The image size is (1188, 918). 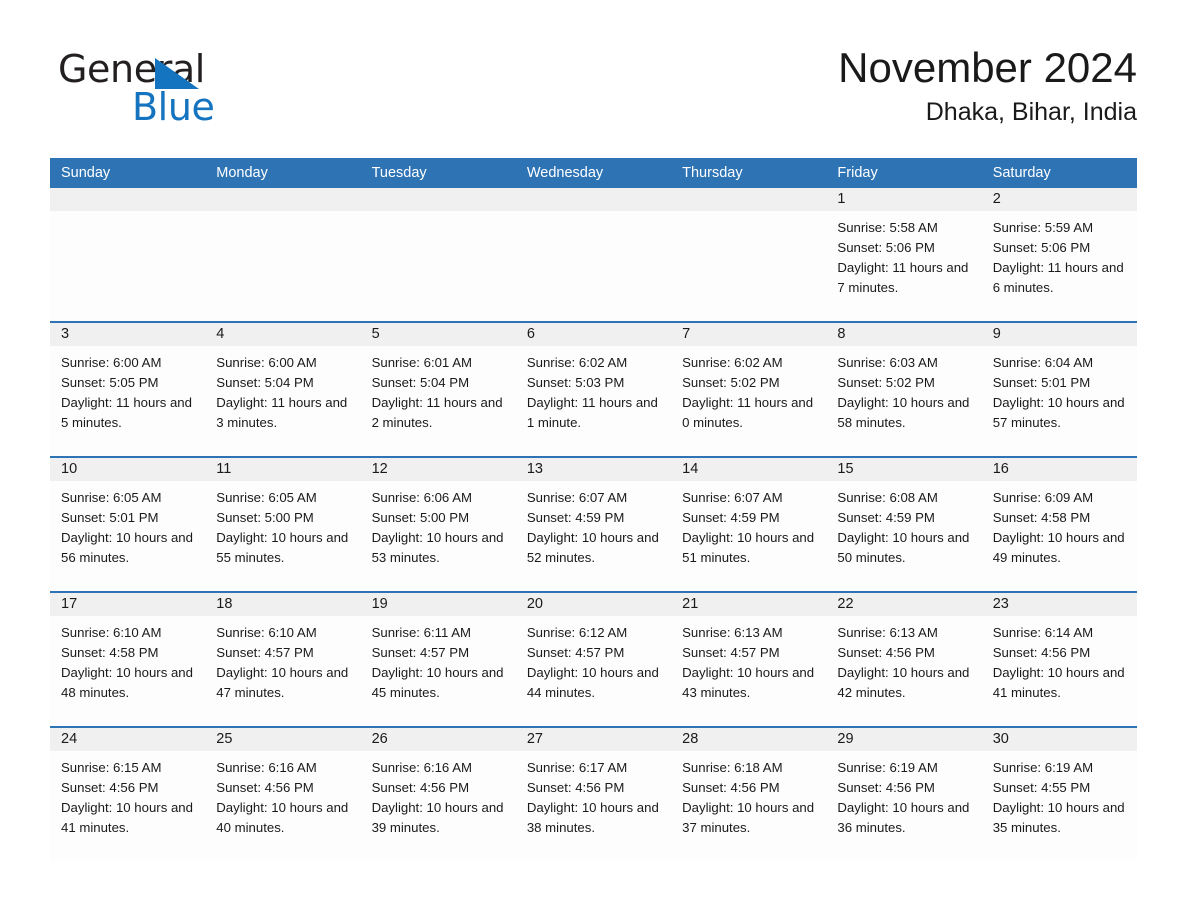 What do you see at coordinates (886, 382) in the screenshot?
I see `sunset-text: Sunset: 5:02 PM` at bounding box center [886, 382].